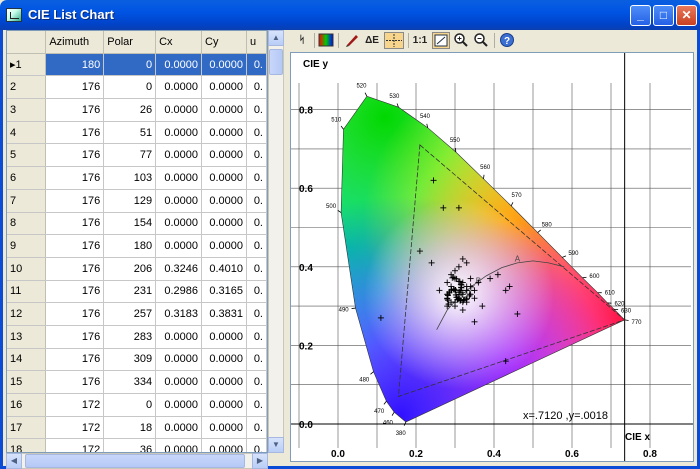  I want to click on table-row: 8 176 154 0.0000 0.0000 0., so click(137, 224).